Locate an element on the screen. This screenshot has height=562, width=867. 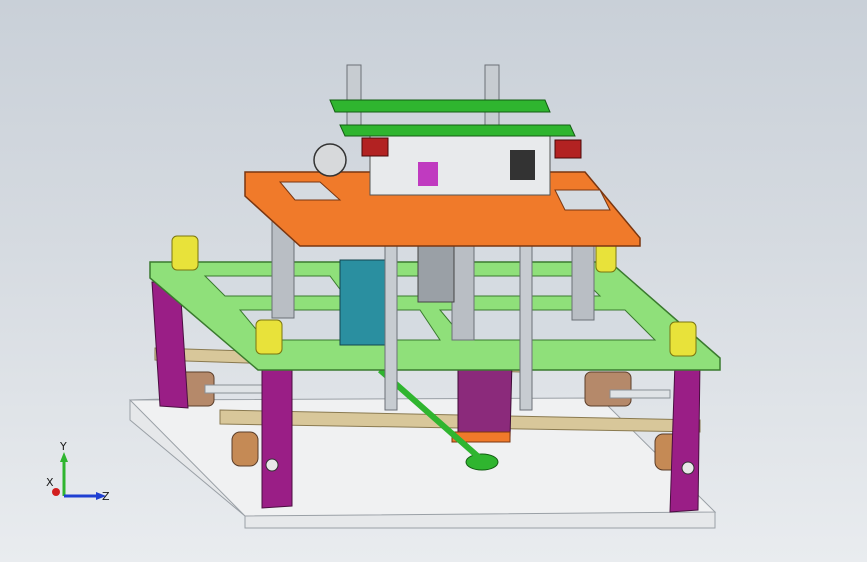
z-axis-label: Z is located at coordinates (106, 496).